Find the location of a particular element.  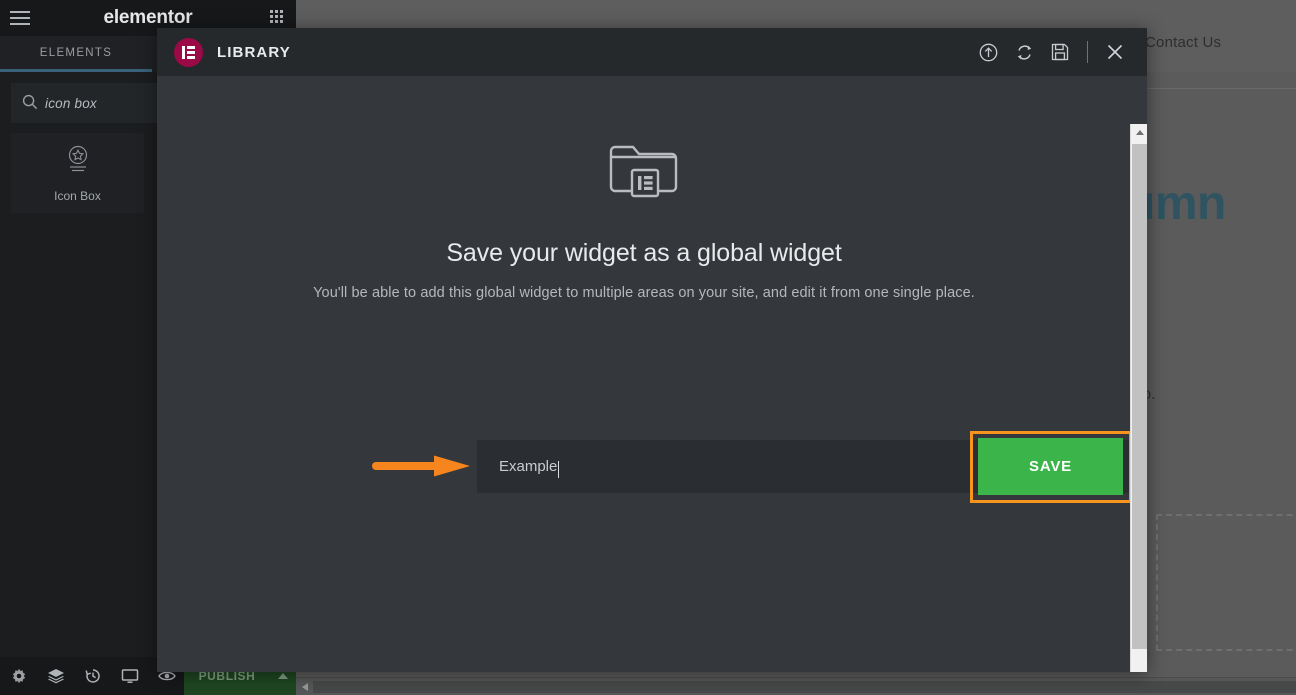

search-input-value: icon box is located at coordinates (71, 103).